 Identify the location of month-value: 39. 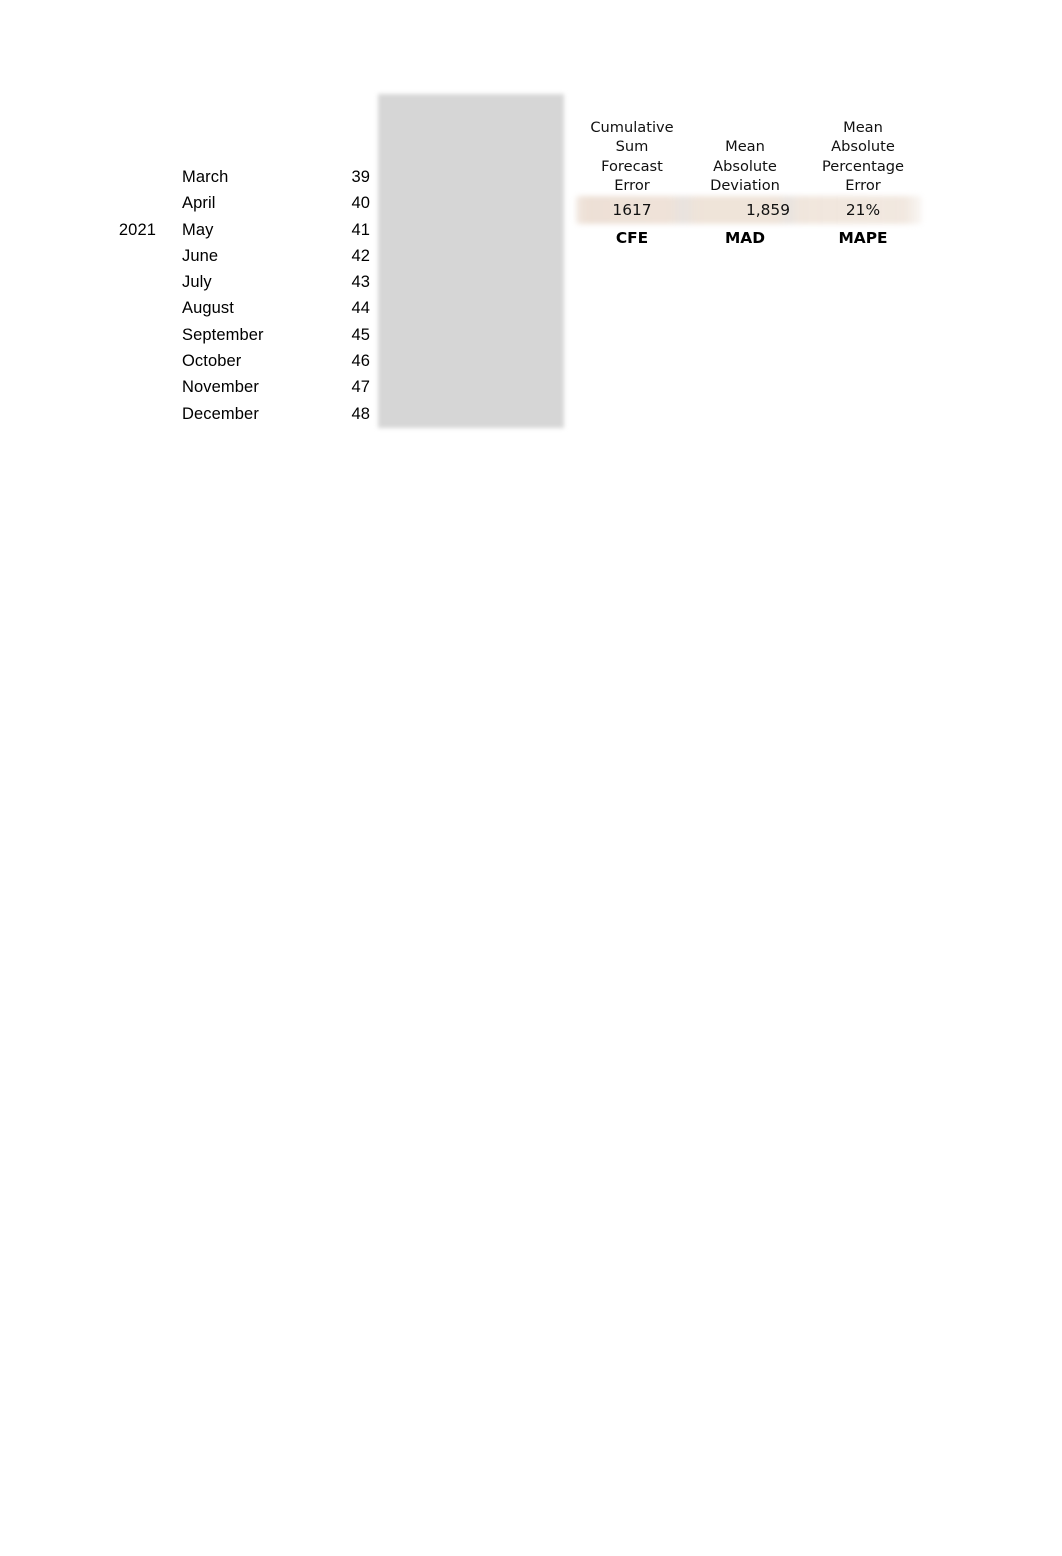
(360, 177).